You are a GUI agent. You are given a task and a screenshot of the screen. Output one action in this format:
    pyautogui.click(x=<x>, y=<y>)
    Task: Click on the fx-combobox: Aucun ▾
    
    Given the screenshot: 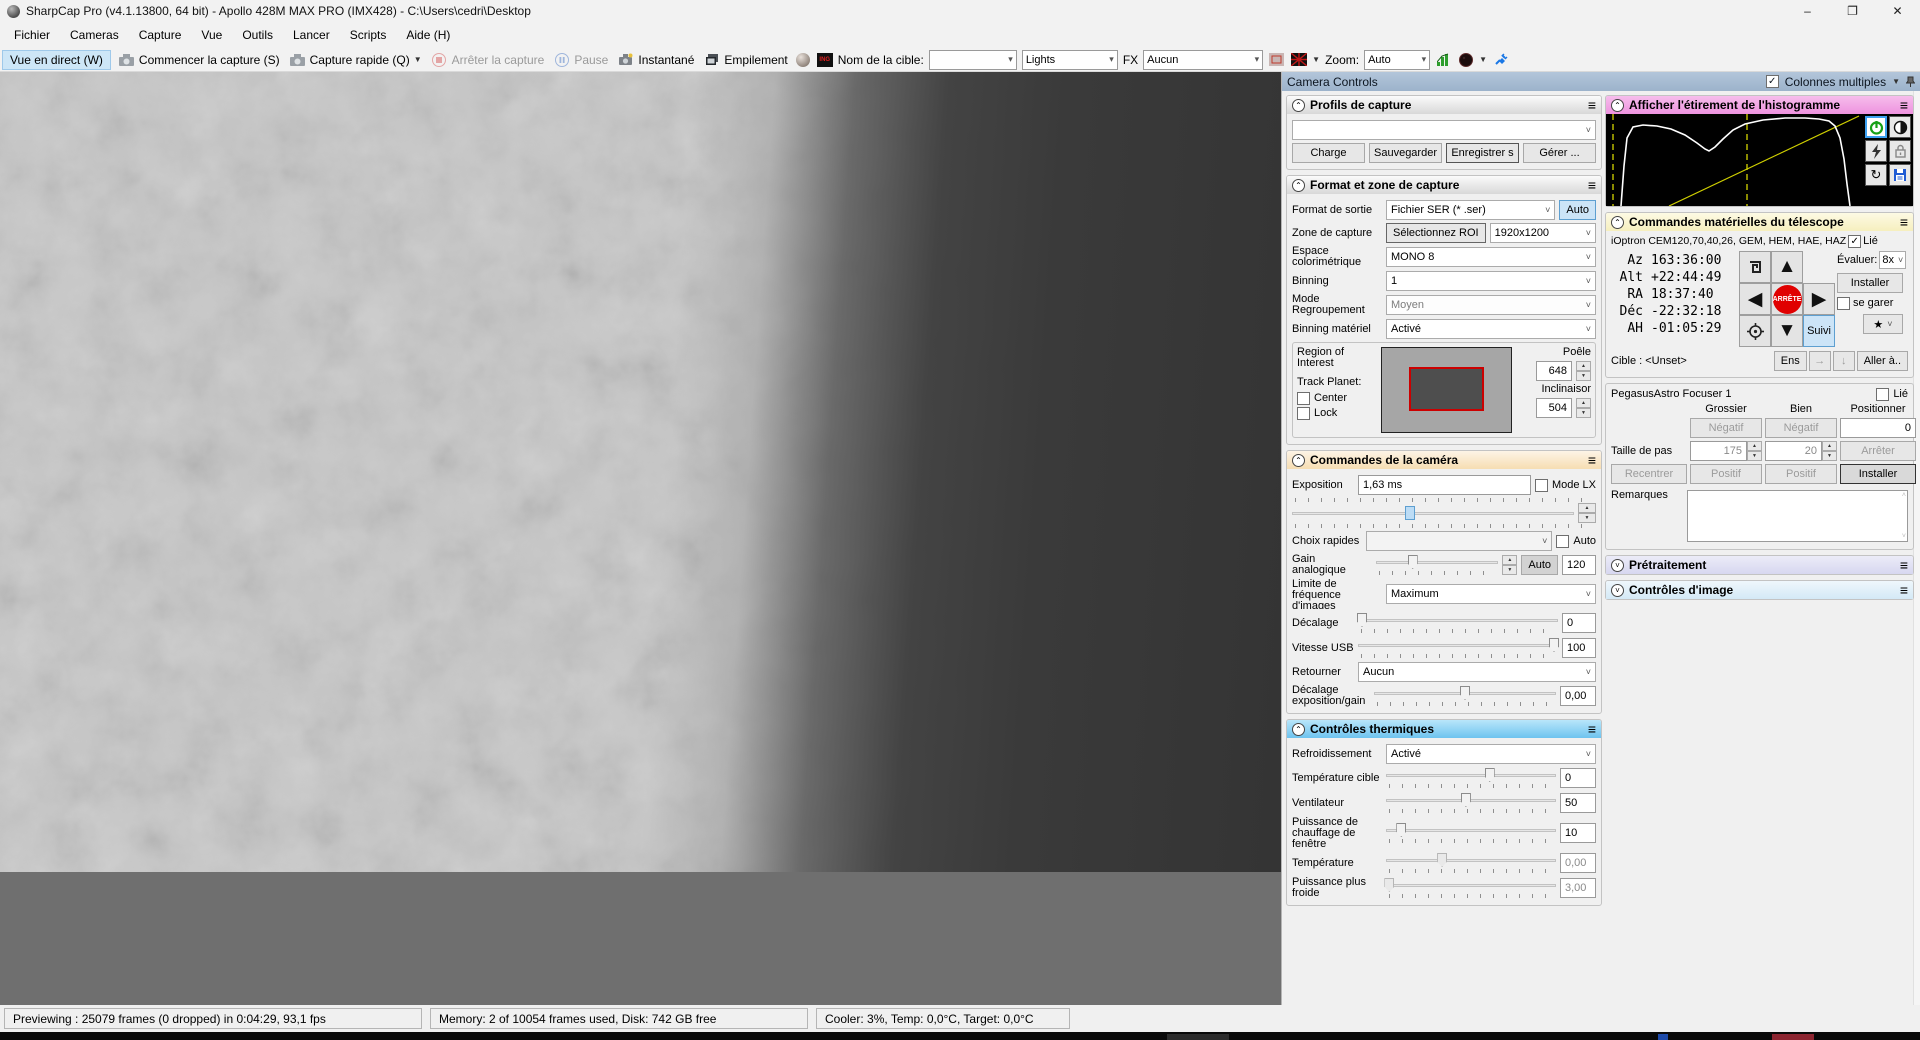 What is the action you would take?
    pyautogui.click(x=1203, y=59)
    